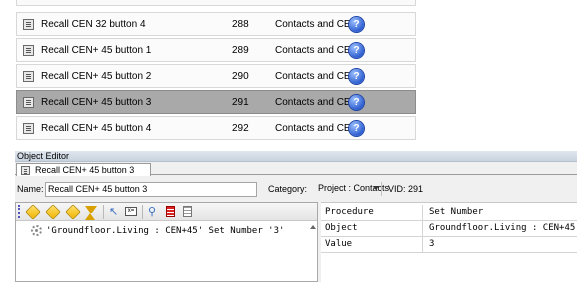 The height and width of the screenshot is (282, 577). I want to click on list-top-edge, so click(216, 3).